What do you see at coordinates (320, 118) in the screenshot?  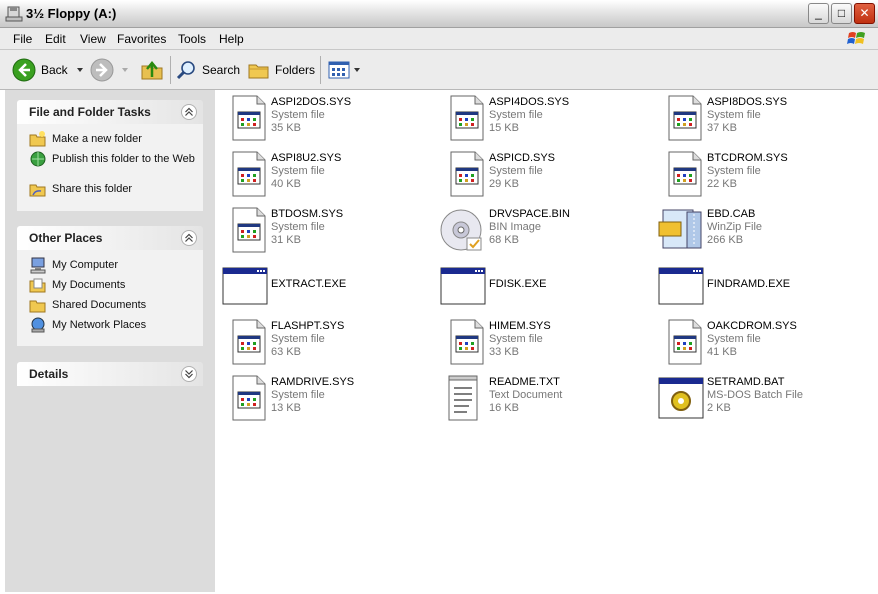 I see `file-item: ASPI2DOS.SYS System file 35 KB` at bounding box center [320, 118].